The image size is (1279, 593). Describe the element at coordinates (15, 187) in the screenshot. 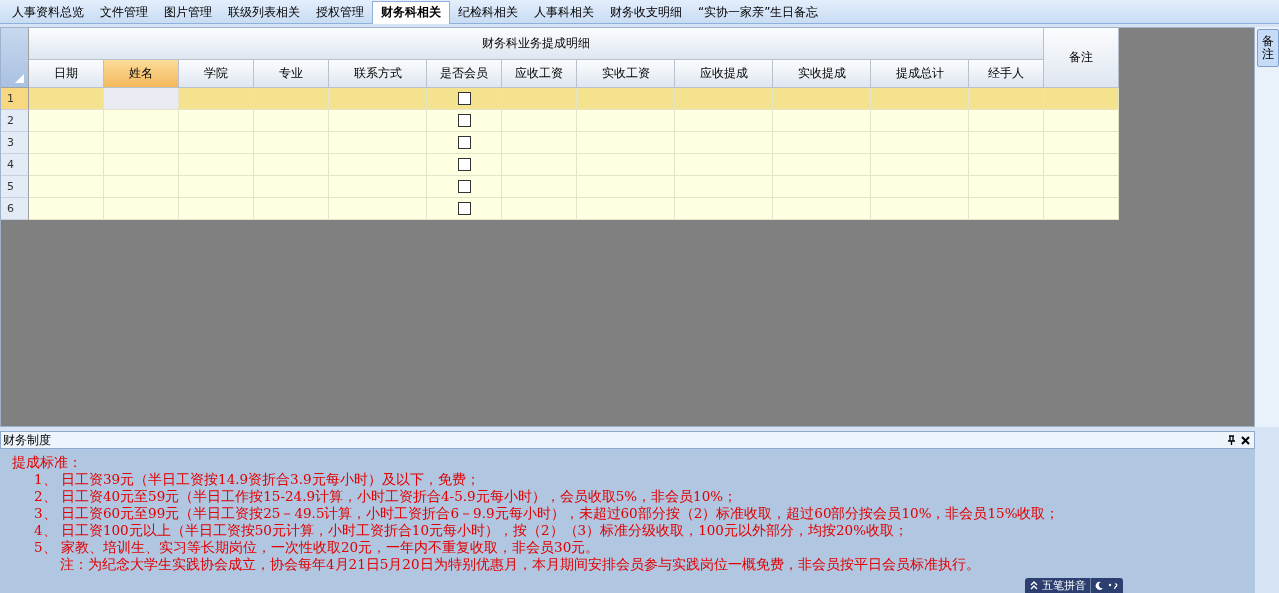

I see `row-header: 5` at that location.